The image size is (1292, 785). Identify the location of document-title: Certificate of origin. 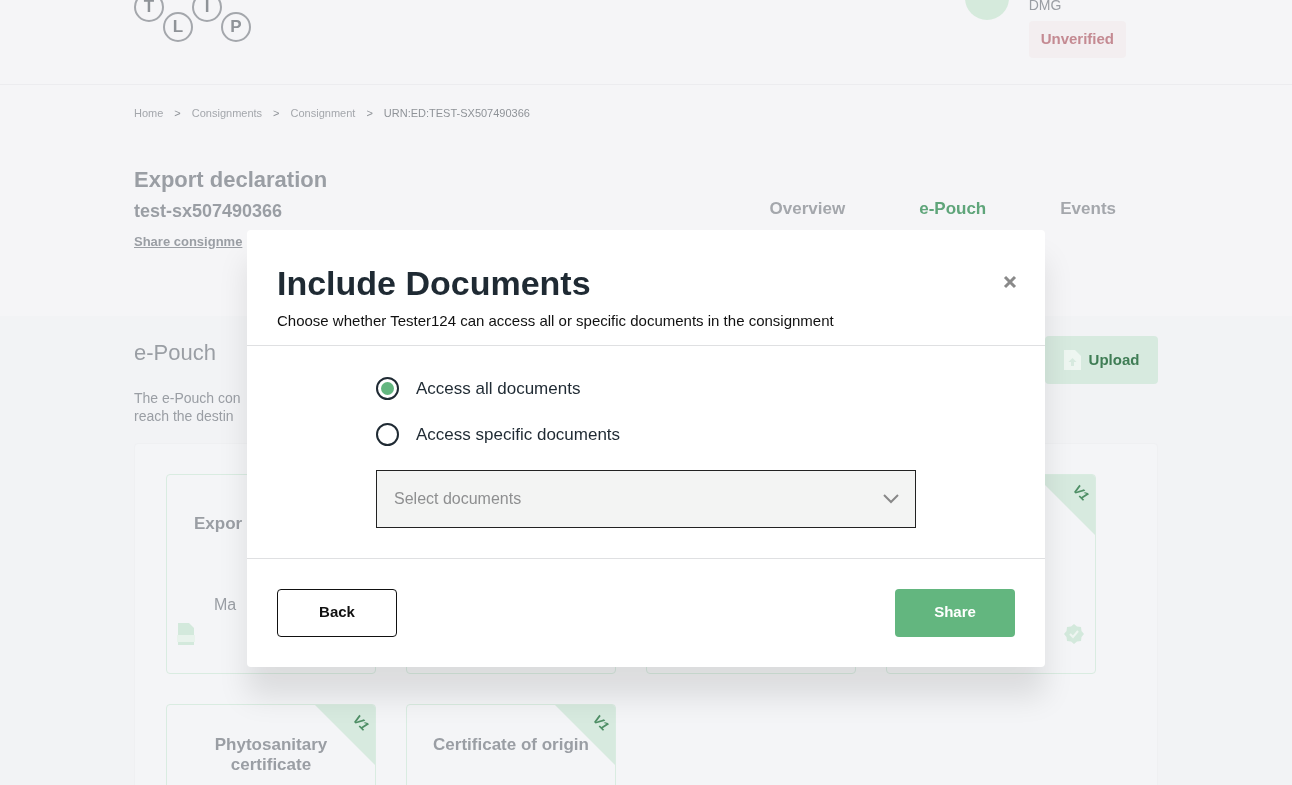
(511, 745).